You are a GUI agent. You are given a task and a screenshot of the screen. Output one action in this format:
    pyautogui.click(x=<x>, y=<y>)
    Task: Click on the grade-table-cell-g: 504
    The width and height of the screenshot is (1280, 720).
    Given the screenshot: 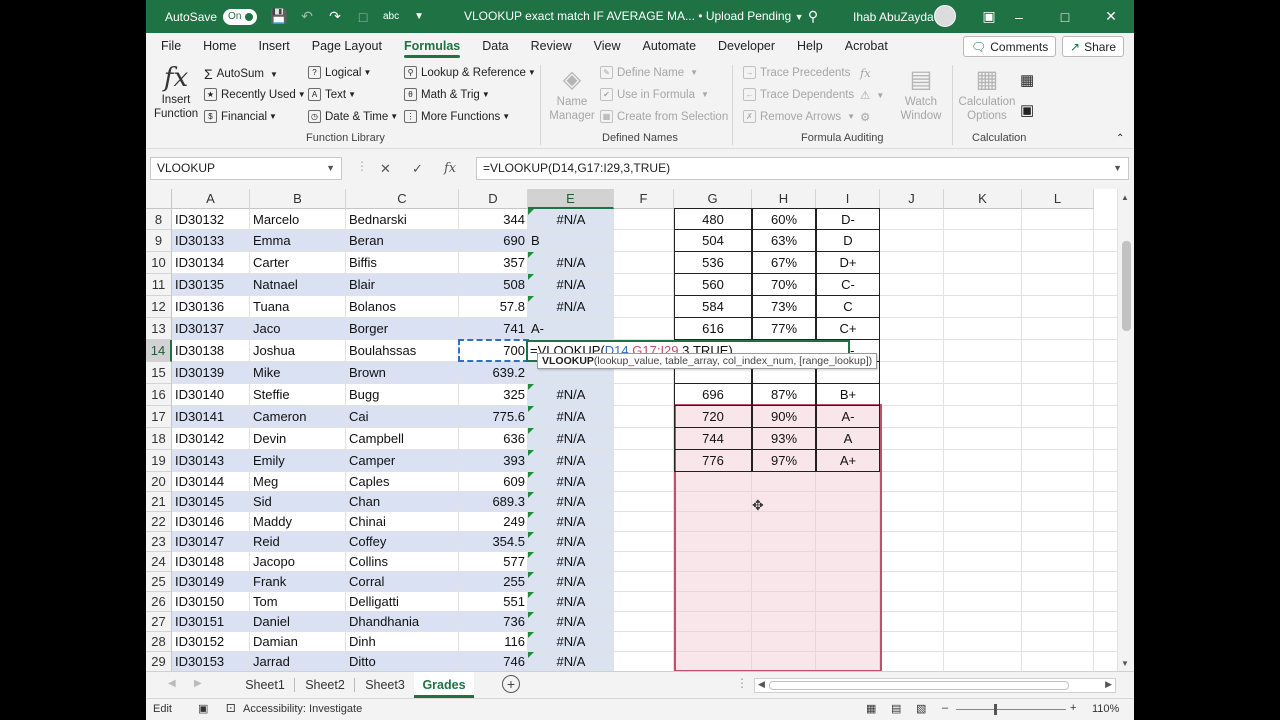 What is the action you would take?
    pyautogui.click(x=713, y=241)
    